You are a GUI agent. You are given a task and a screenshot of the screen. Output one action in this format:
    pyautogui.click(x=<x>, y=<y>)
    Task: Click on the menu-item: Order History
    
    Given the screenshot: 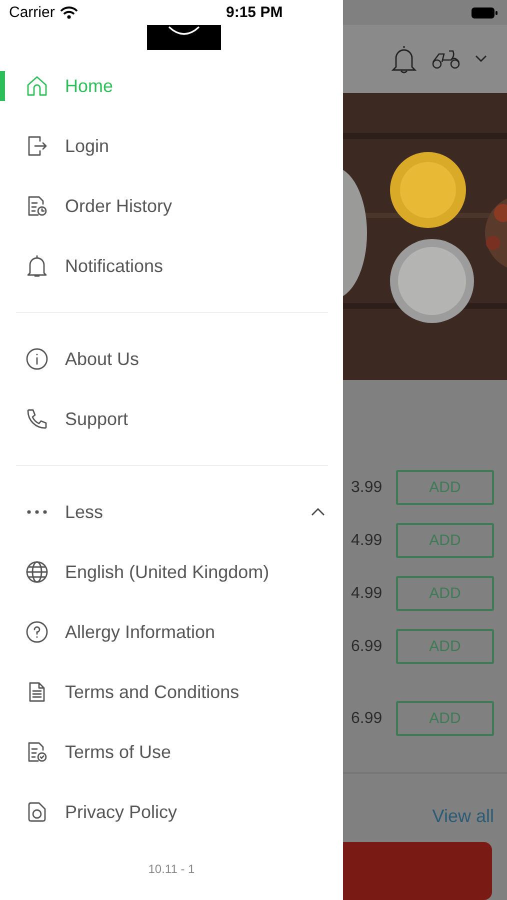 What is the action you would take?
    pyautogui.click(x=171, y=206)
    